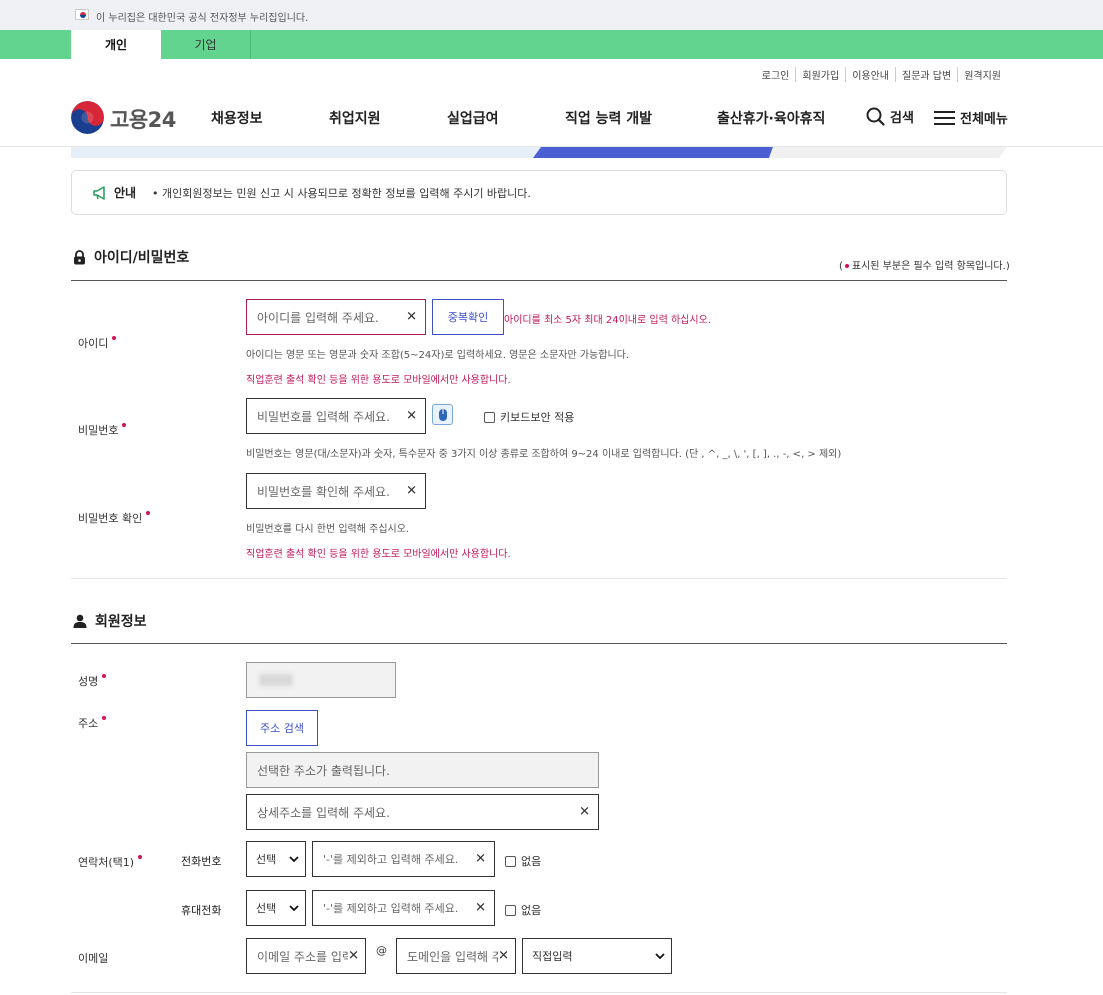 This screenshot has width=1103, height=995. What do you see at coordinates (336, 416) in the screenshot?
I see `password-input: 비밀번호를 입력해 주세요. ✕` at bounding box center [336, 416].